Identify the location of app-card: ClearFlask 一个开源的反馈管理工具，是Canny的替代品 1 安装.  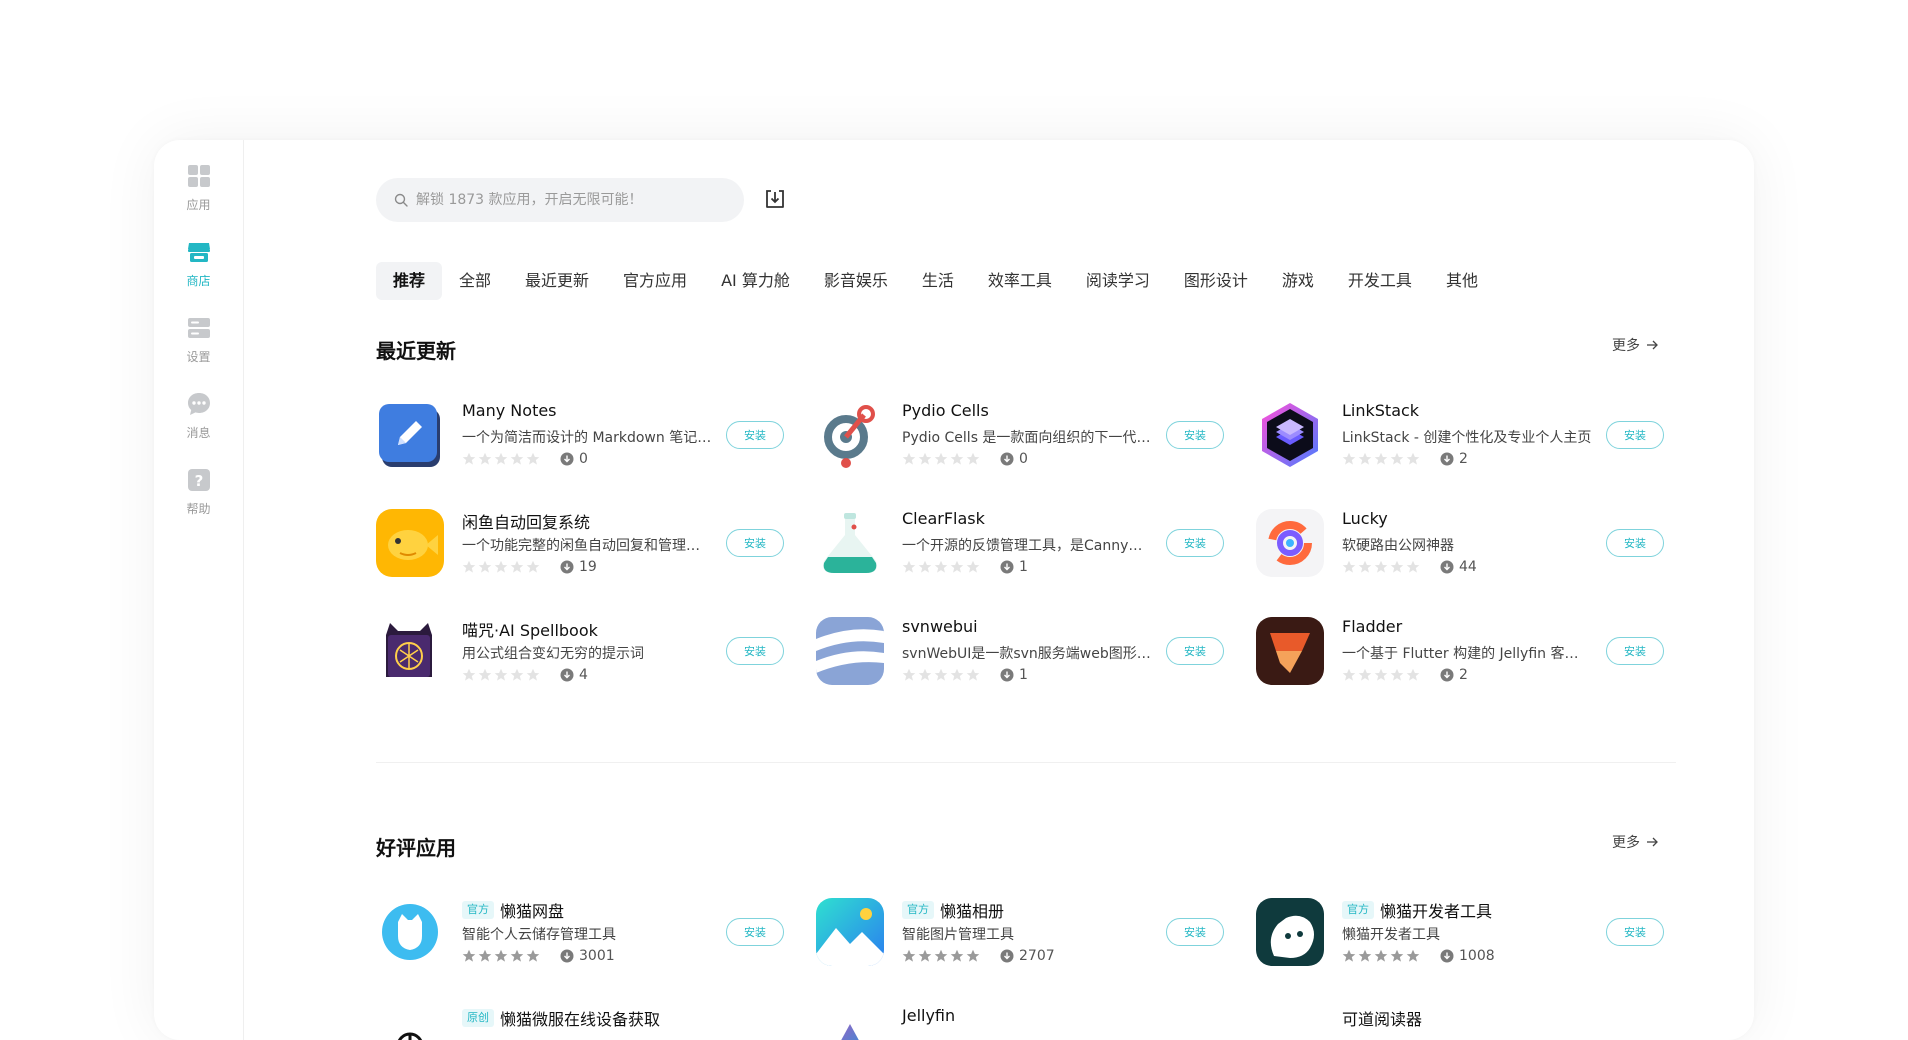
(1021, 541).